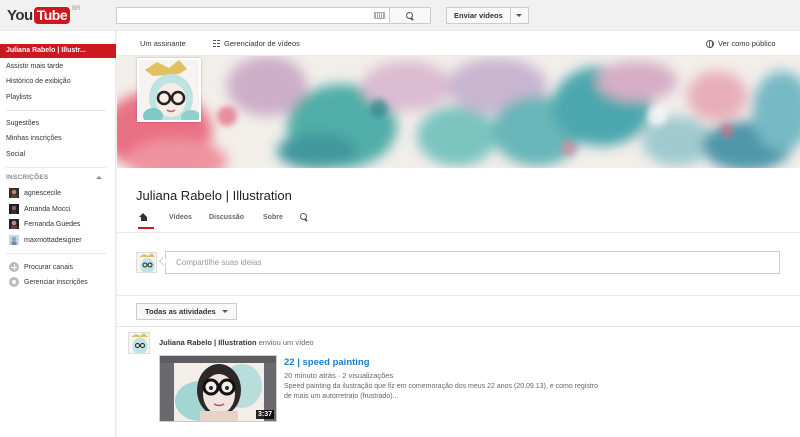  I want to click on tab-about: Sobre, so click(273, 217).